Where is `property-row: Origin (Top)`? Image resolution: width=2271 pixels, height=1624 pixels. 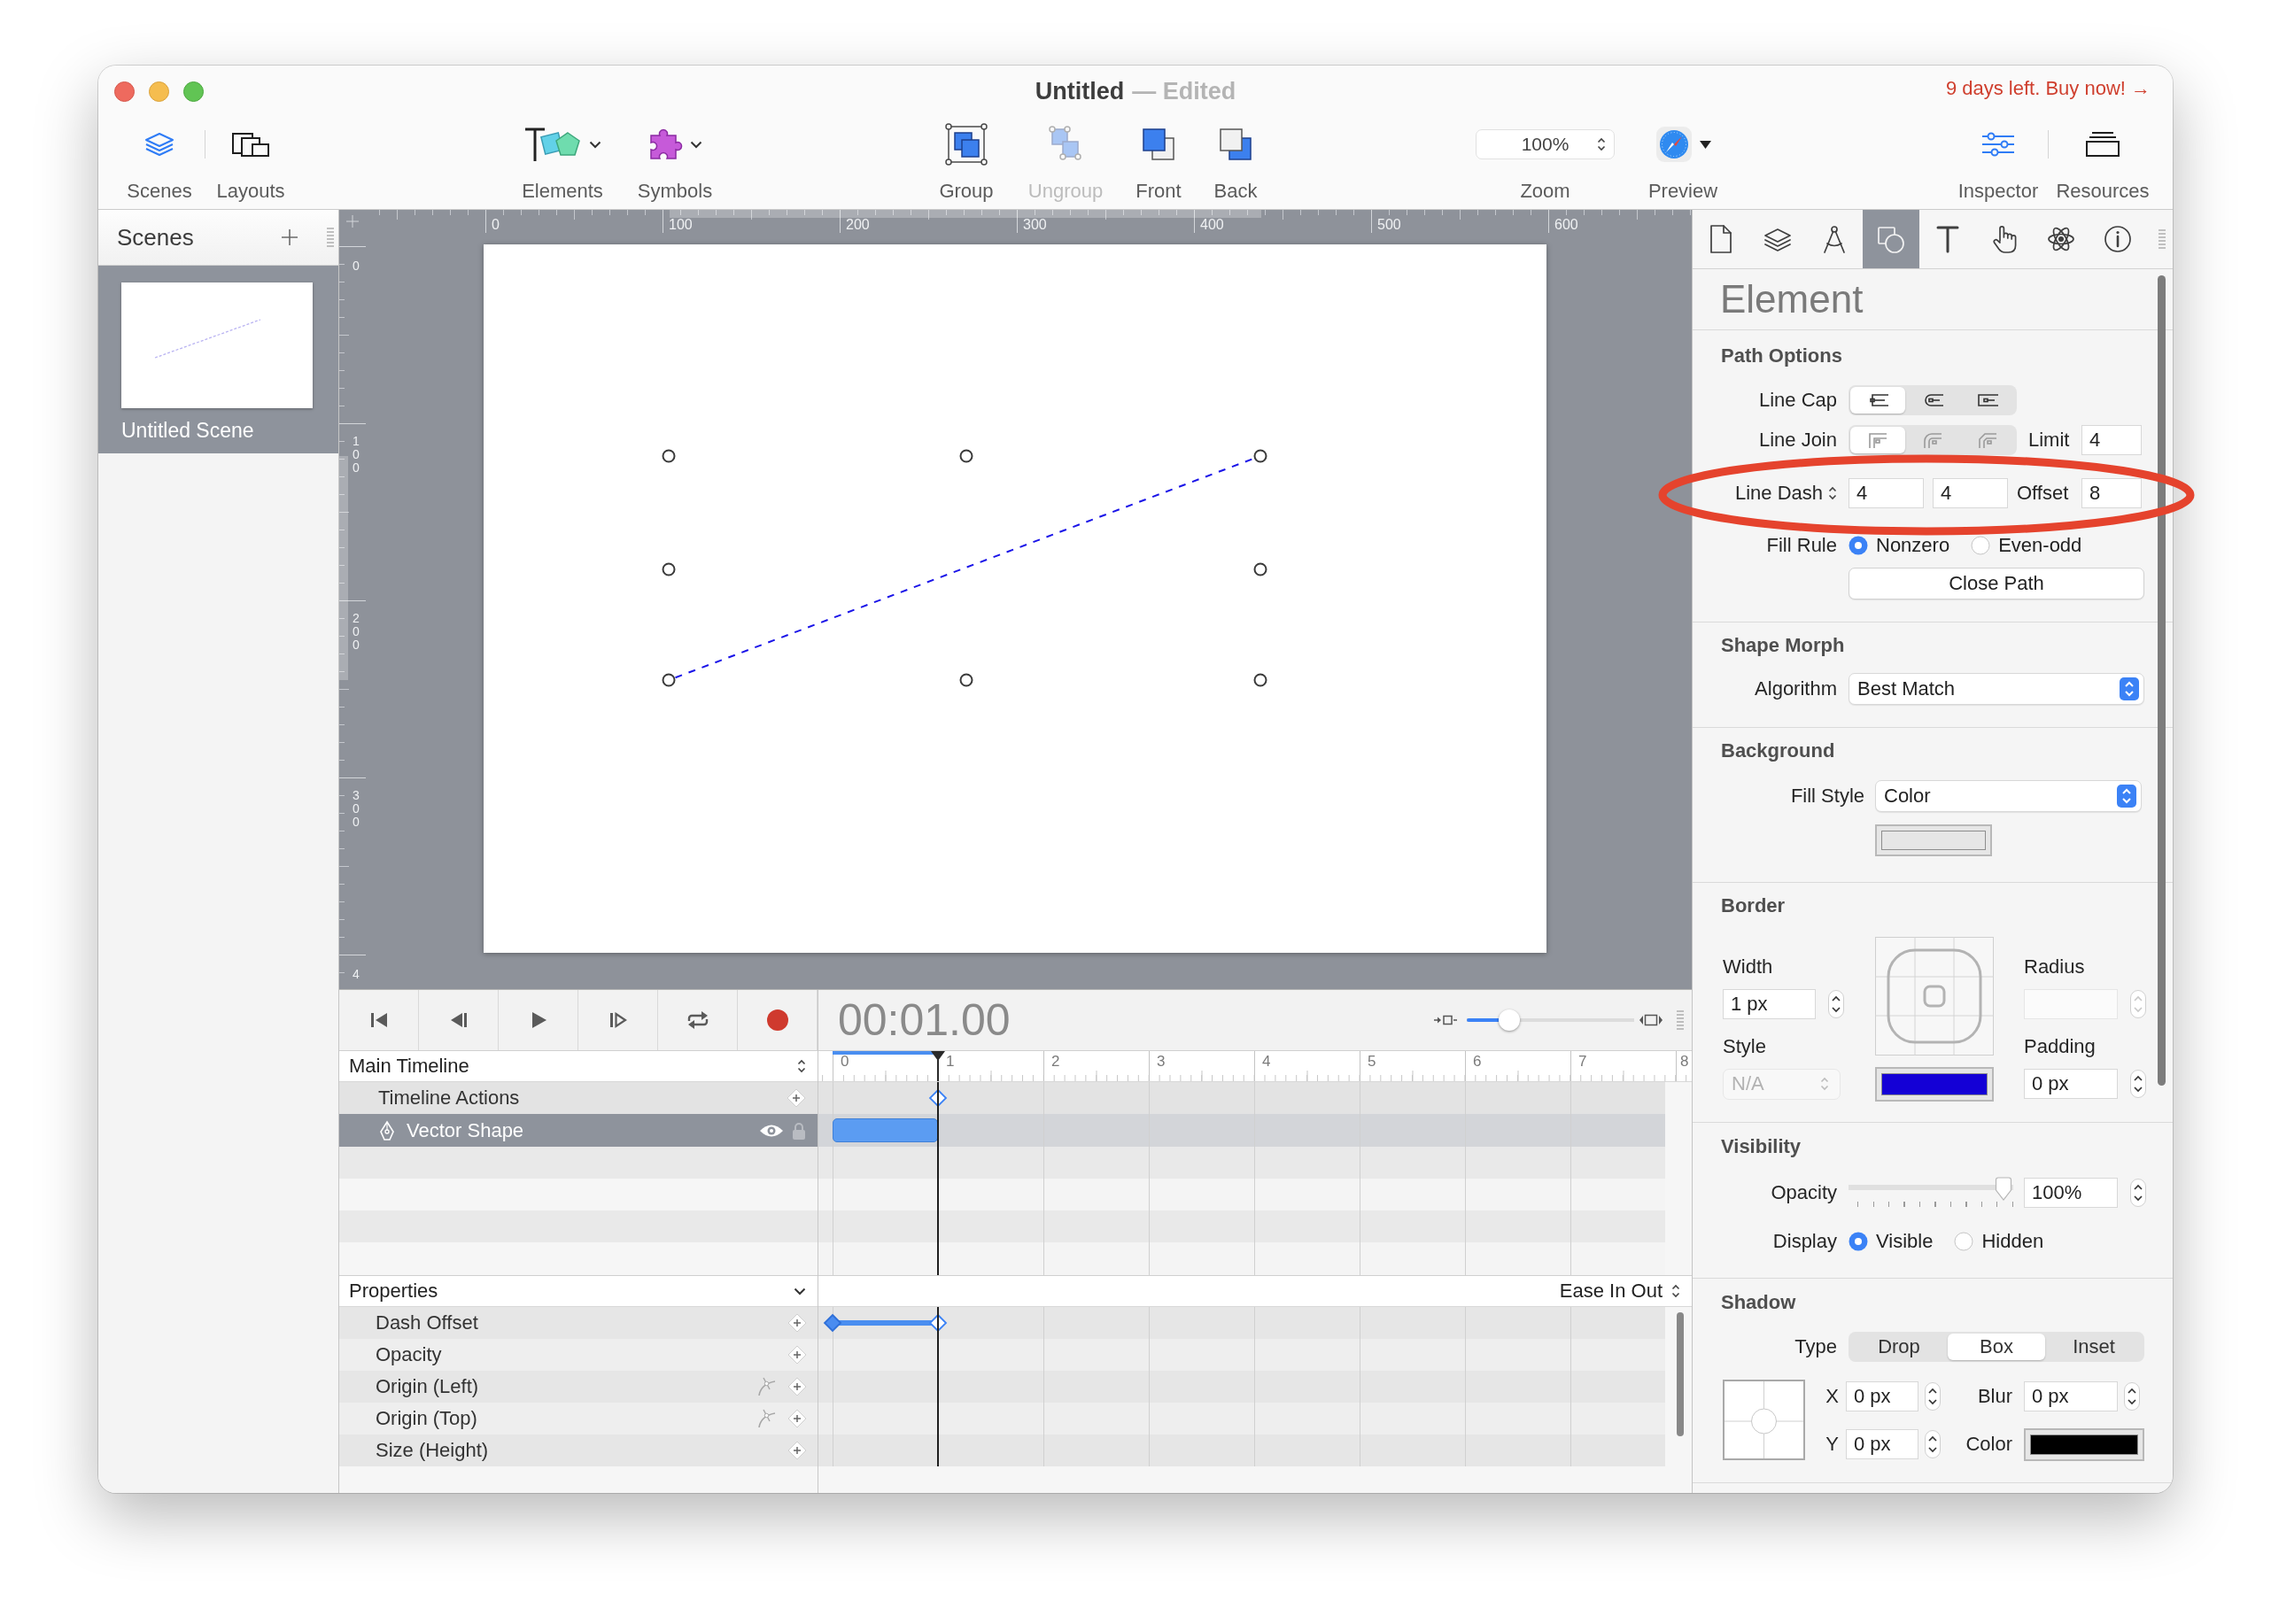 property-row: Origin (Top) is located at coordinates (578, 1419).